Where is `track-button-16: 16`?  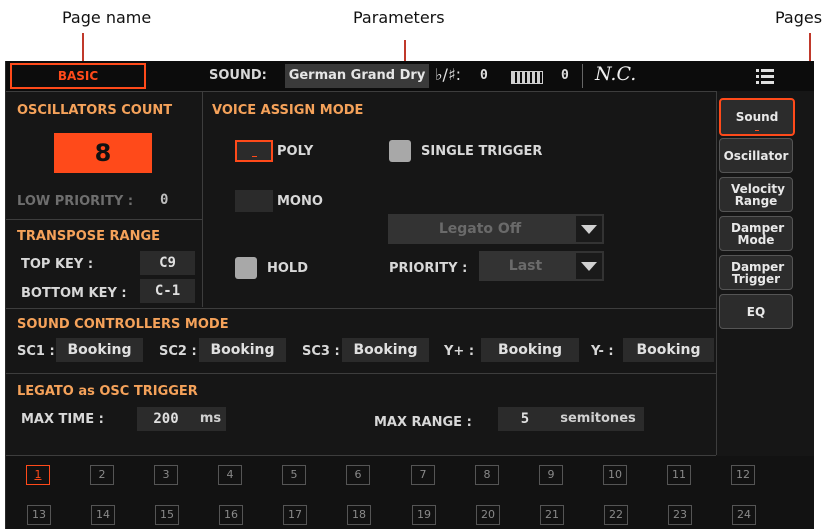
track-button-16: 16 is located at coordinates (231, 515).